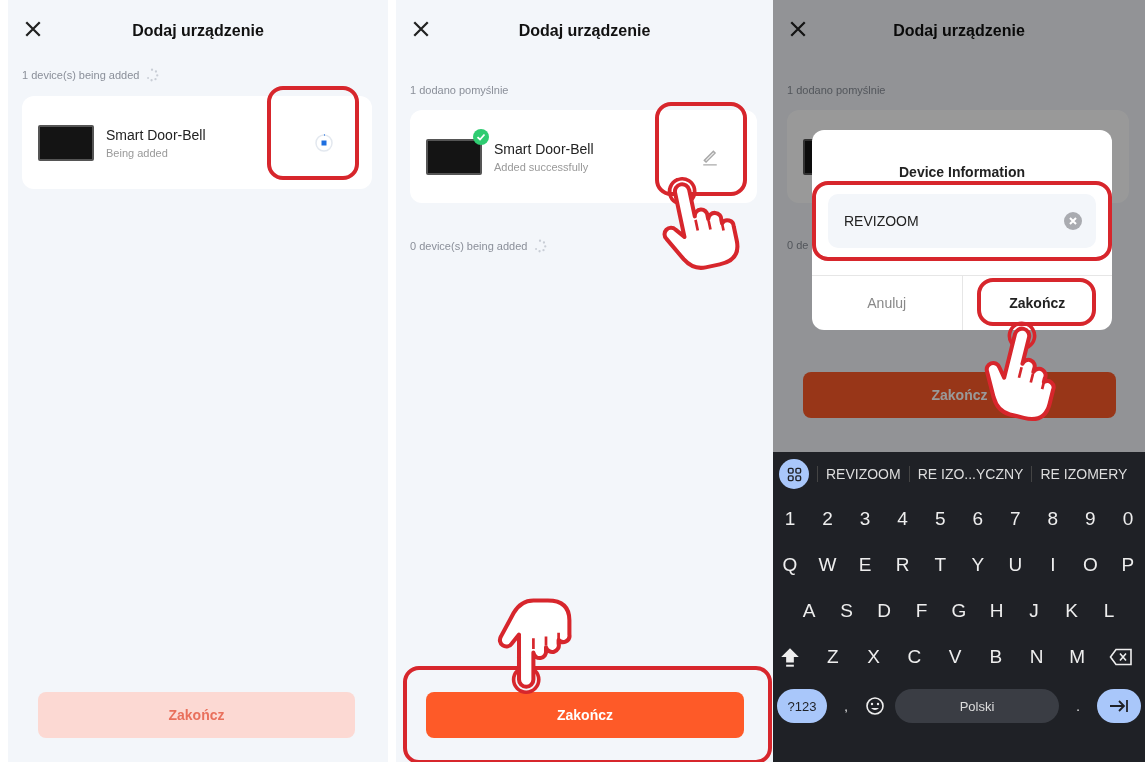 This screenshot has height=762, width=1145. Describe the element at coordinates (1078, 706) in the screenshot. I see `keyboard-key: .` at that location.